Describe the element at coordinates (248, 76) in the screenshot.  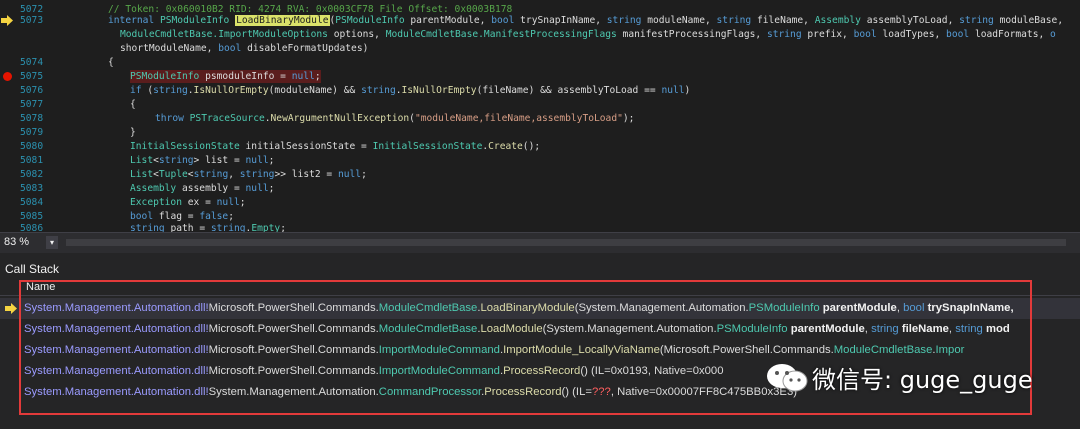
I see `code-token: psmoduleInfo =` at that location.